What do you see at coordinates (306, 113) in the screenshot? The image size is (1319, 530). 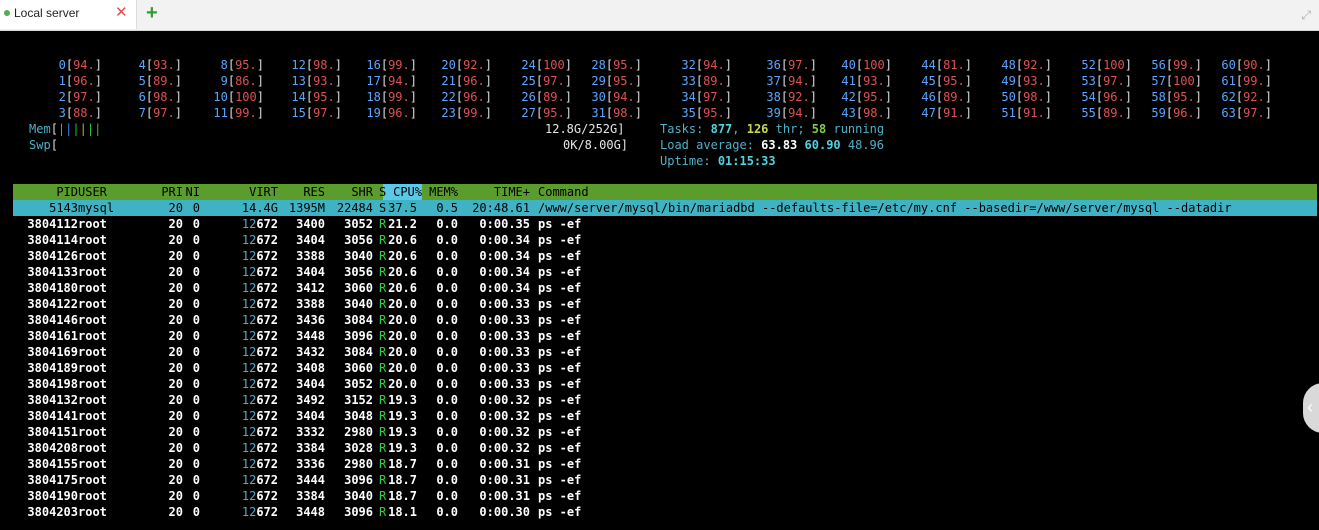 I see `cpu-meter: 15[97.]` at bounding box center [306, 113].